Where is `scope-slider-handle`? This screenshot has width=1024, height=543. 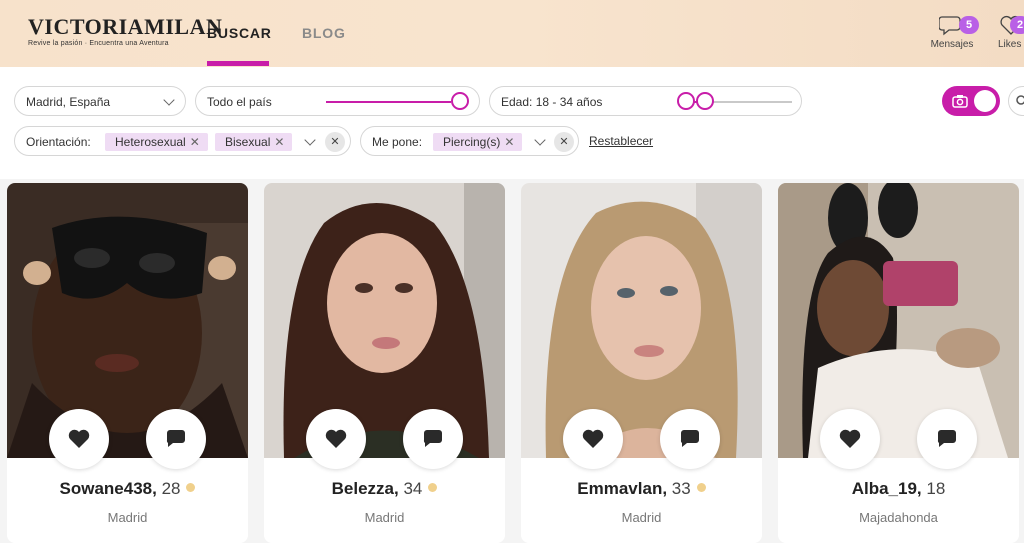 scope-slider-handle is located at coordinates (460, 101).